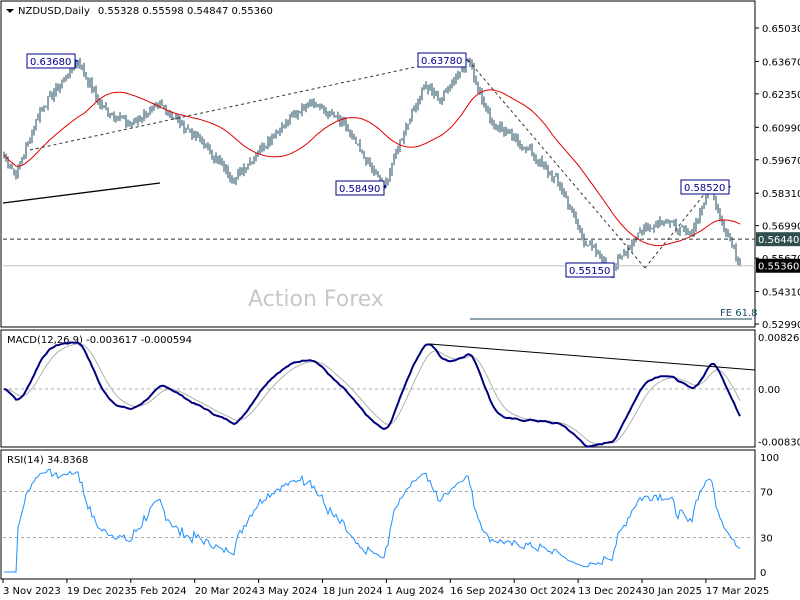 The width and height of the screenshot is (800, 600). What do you see at coordinates (763, 573) in the screenshot?
I see `rsi-tick-label: 0` at bounding box center [763, 573].